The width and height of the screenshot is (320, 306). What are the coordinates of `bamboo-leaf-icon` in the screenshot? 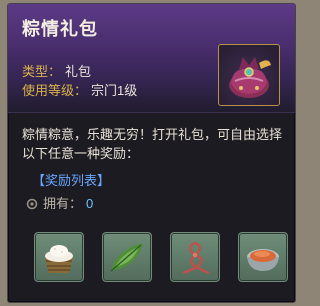 It's located at (126, 257).